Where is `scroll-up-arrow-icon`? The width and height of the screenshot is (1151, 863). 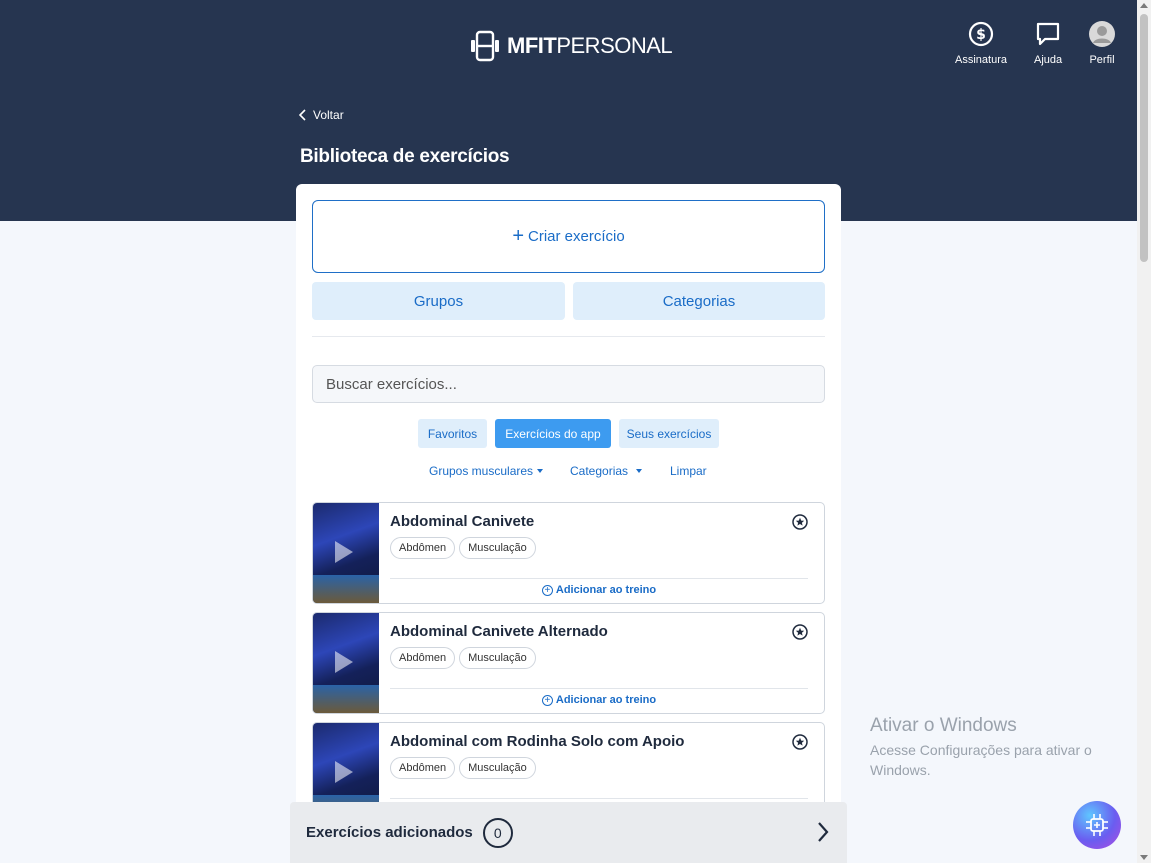 scroll-up-arrow-icon is located at coordinates (1144, 5).